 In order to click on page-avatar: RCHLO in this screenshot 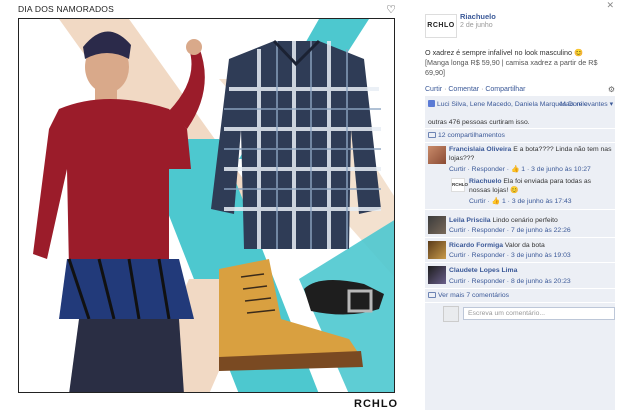, I will do `click(441, 26)`.